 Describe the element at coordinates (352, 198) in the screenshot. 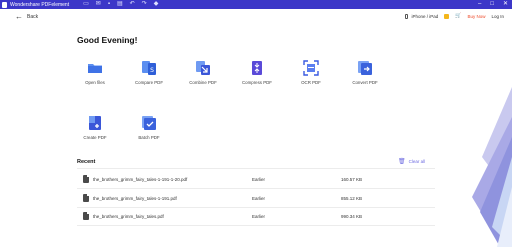

I see `file-size: 855.12 KB` at that location.